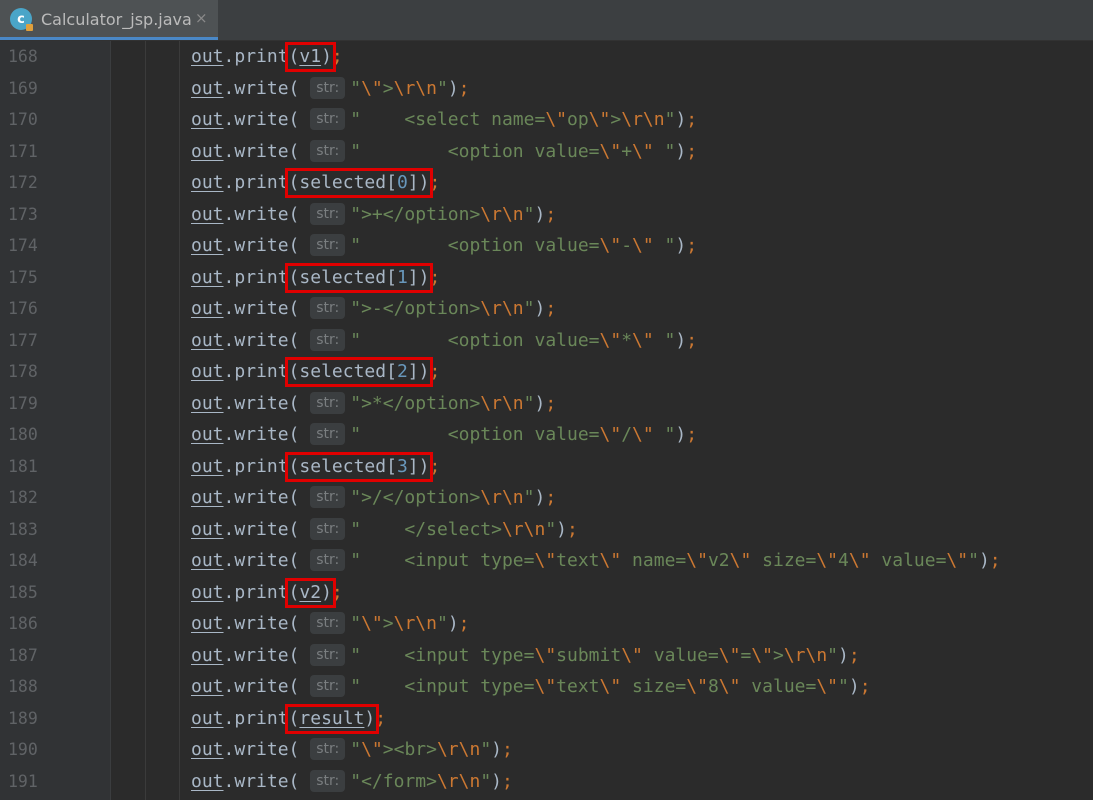 The height and width of the screenshot is (800, 1093). I want to click on code-line: 186 out.write( str: "\">\r\n");, so click(546, 623).